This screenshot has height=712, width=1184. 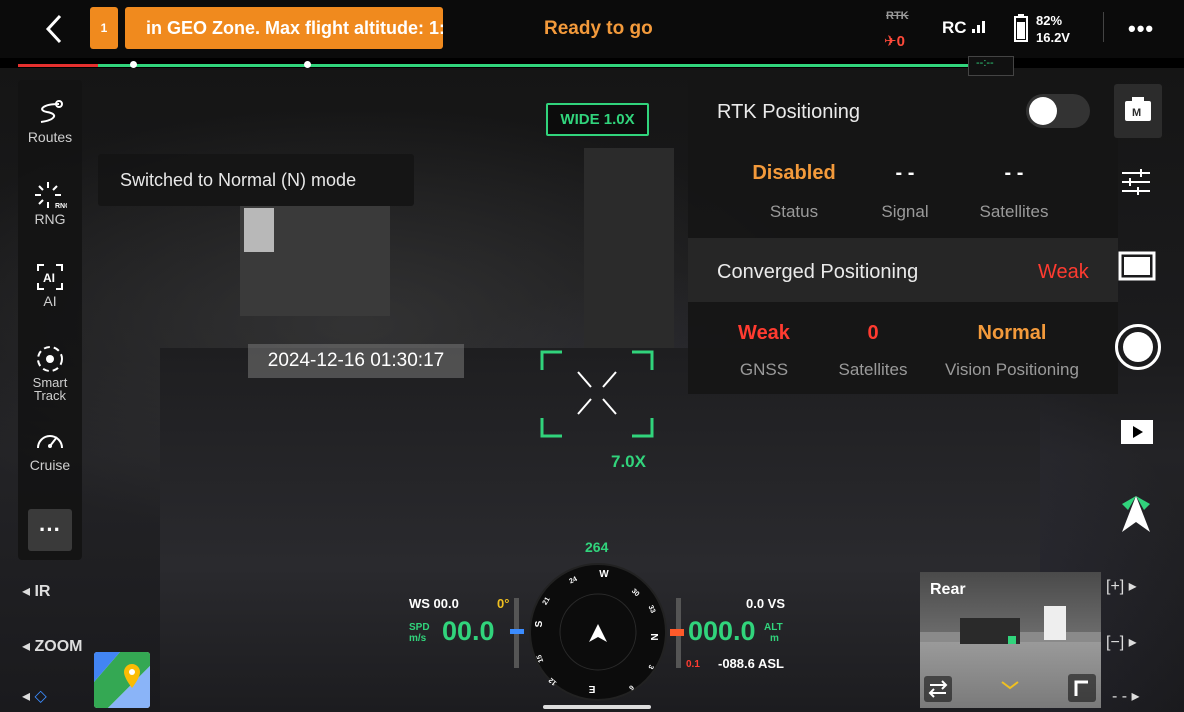 What do you see at coordinates (1058, 111) in the screenshot?
I see `rtk-toggle` at bounding box center [1058, 111].